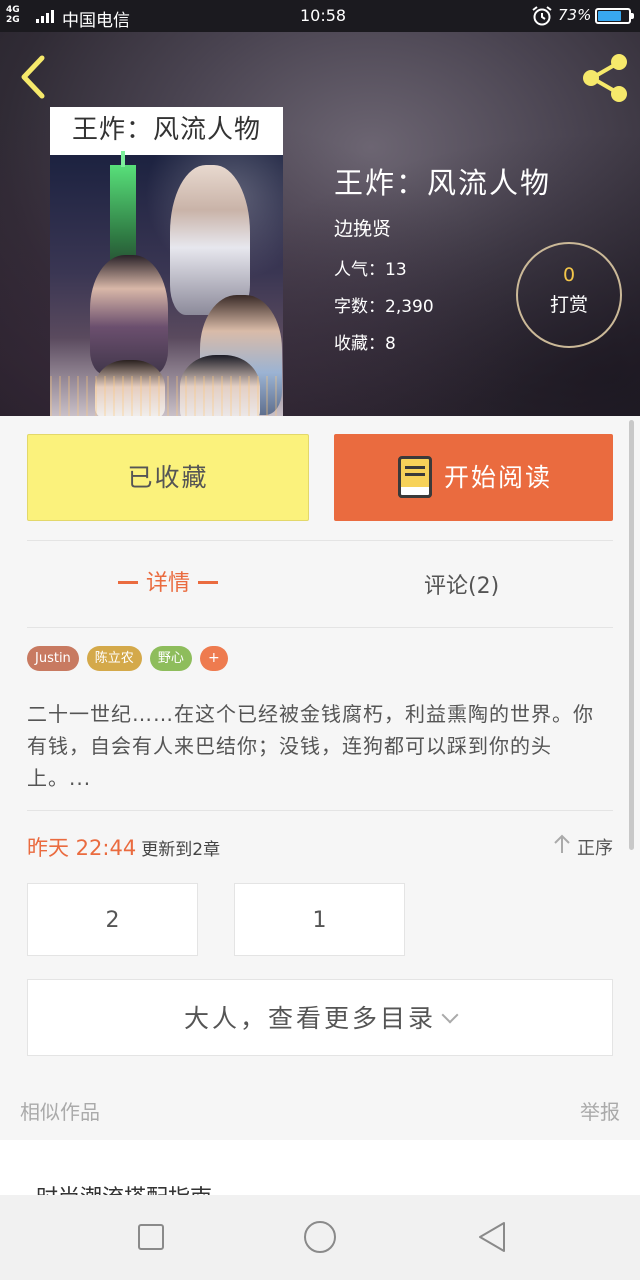  What do you see at coordinates (323, 15) in the screenshot?
I see `clock: 10:58` at bounding box center [323, 15].